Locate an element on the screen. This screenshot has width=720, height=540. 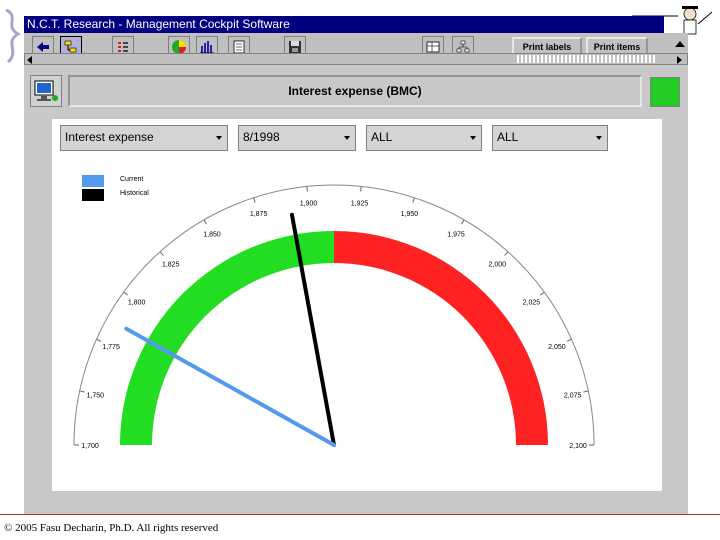
scroll-right-icon is located at coordinates (679, 60).